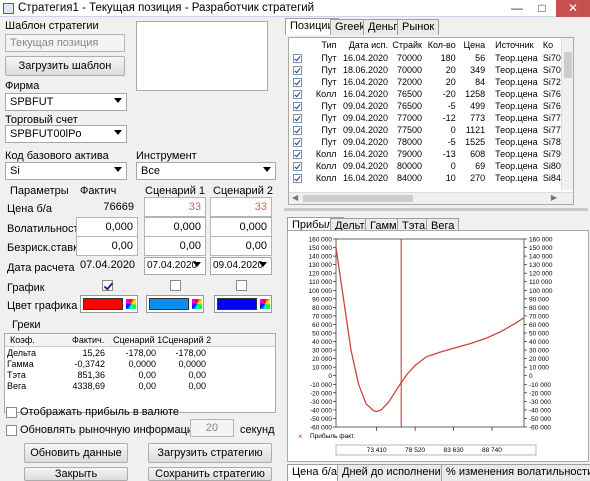  Describe the element at coordinates (175, 227) in the screenshot. I see `volatility-sc1-input: 0,000` at that location.